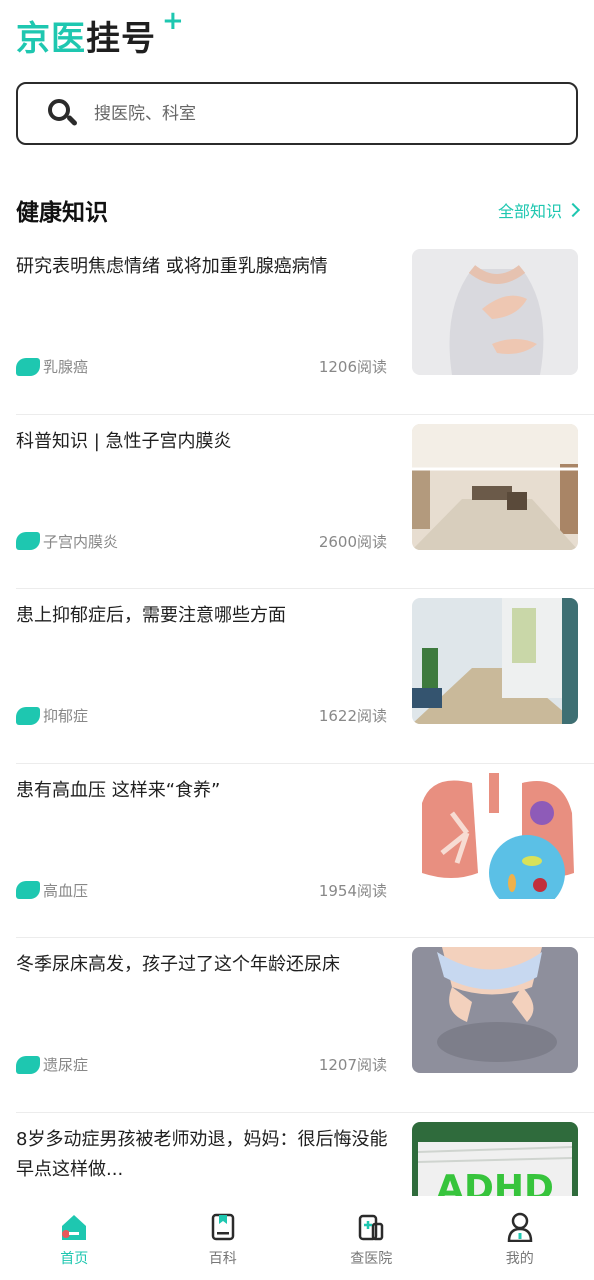 Image resolution: width=594 pixels, height=1280 pixels. What do you see at coordinates (223, 1227) in the screenshot?
I see `book-icon` at bounding box center [223, 1227].